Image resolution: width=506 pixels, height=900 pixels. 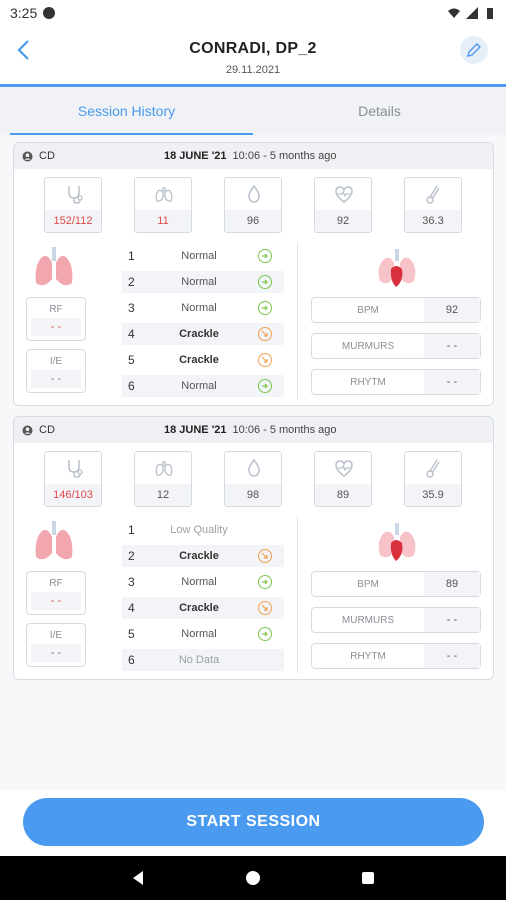 What do you see at coordinates (452, 584) in the screenshot?
I see `bpm-value: 89` at bounding box center [452, 584].